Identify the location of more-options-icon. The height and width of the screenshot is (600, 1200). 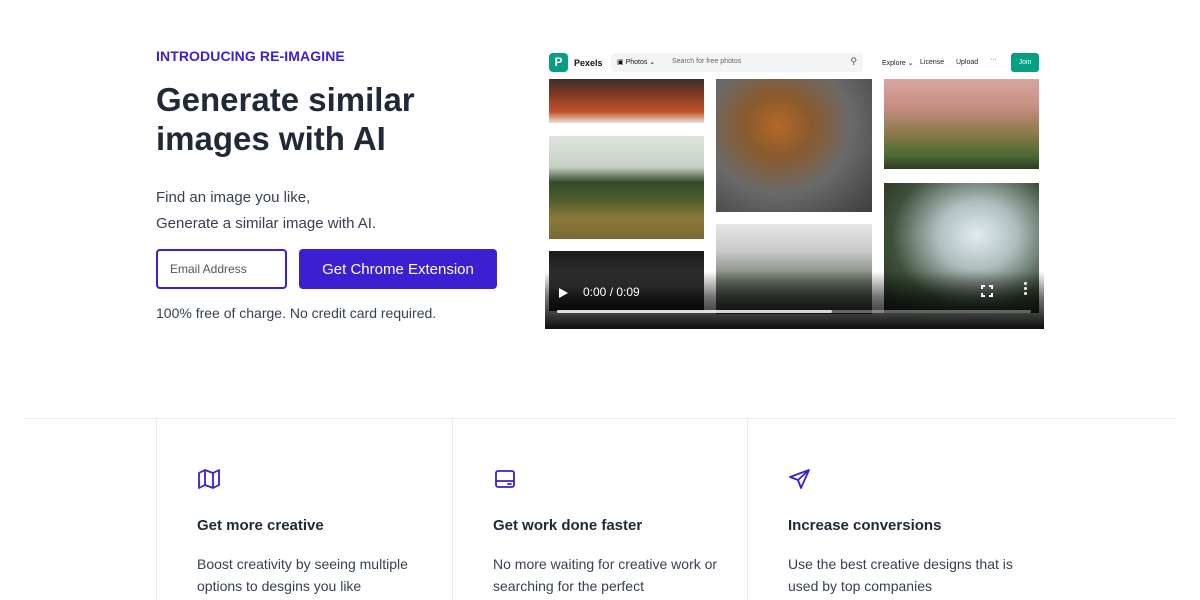
(1025, 289).